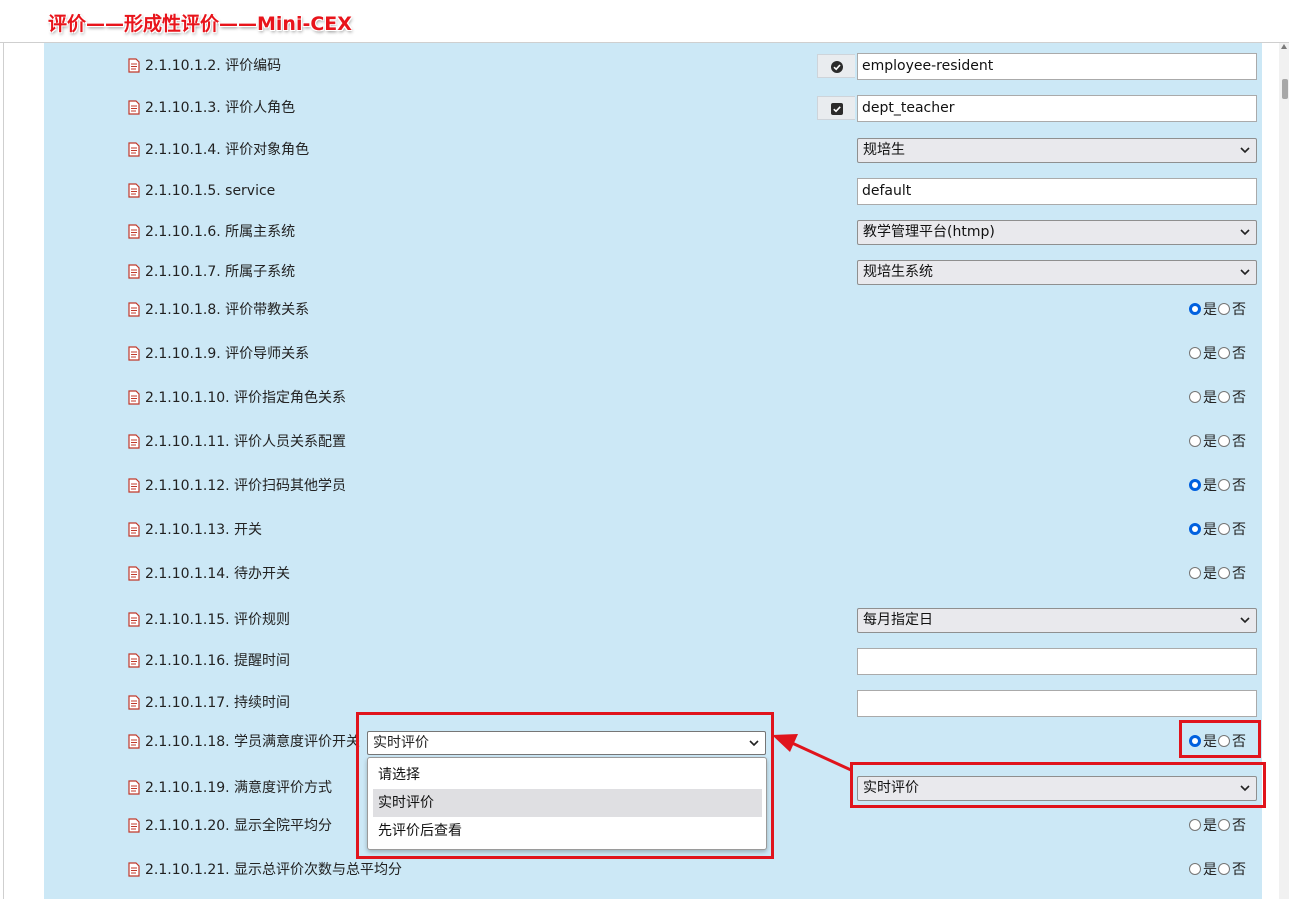  I want to click on setting-label: 2.1.10.1.2. 评价编码, so click(213, 66).